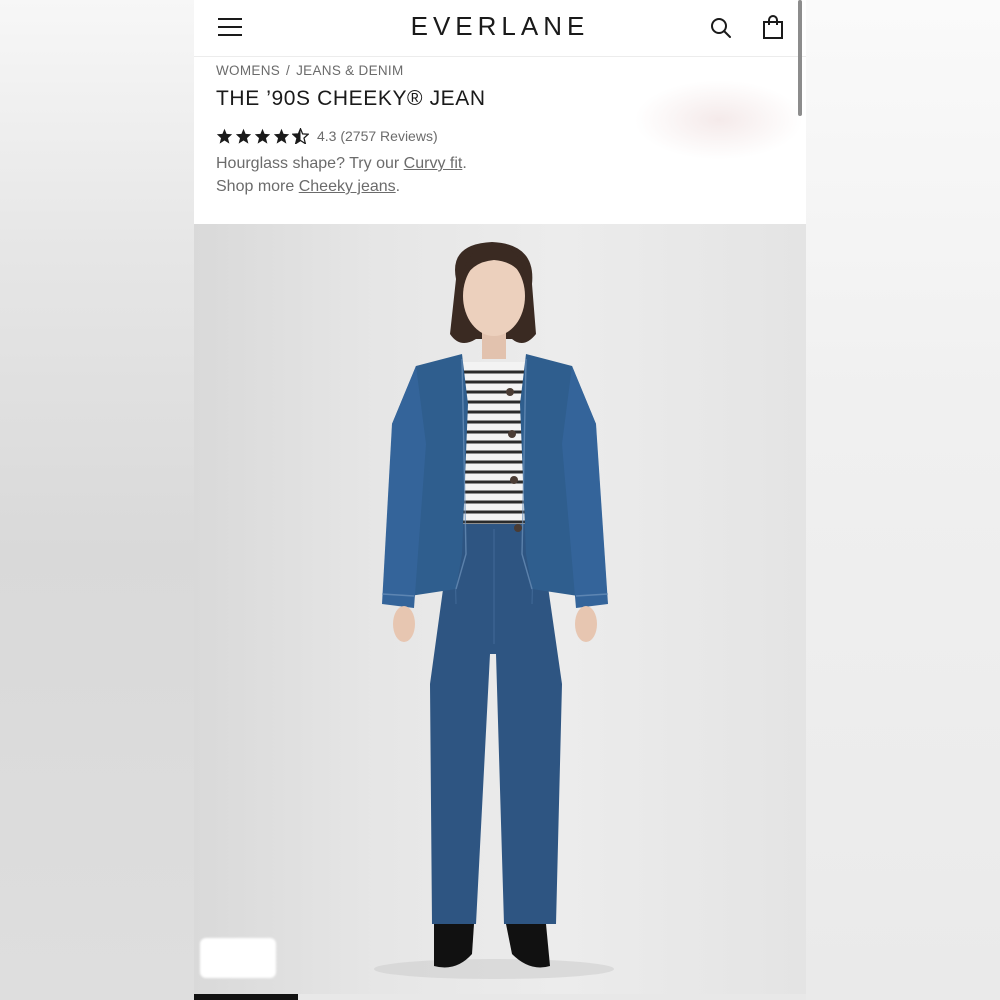 The image size is (1000, 1000). What do you see at coordinates (349, 70) in the screenshot?
I see `breadcrumb-jeans-denim: JEANS & DENIM` at bounding box center [349, 70].